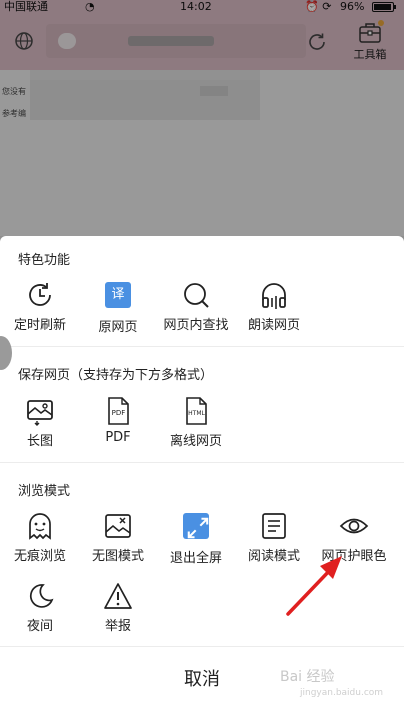 This screenshot has width=404, height=711. I want to click on item-label: 无痕浏览, so click(39, 556).